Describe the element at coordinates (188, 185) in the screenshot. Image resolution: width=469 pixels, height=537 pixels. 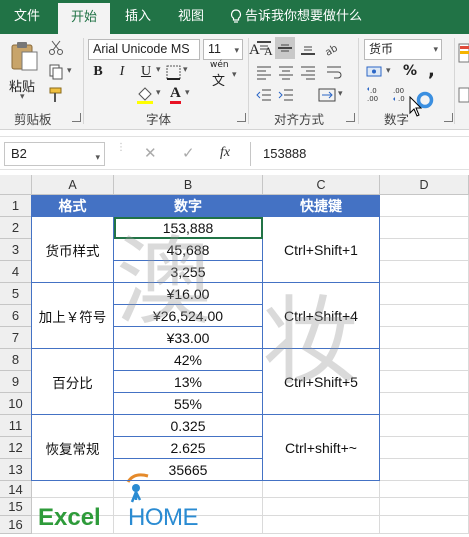
I see `column-header-b: B` at that location.